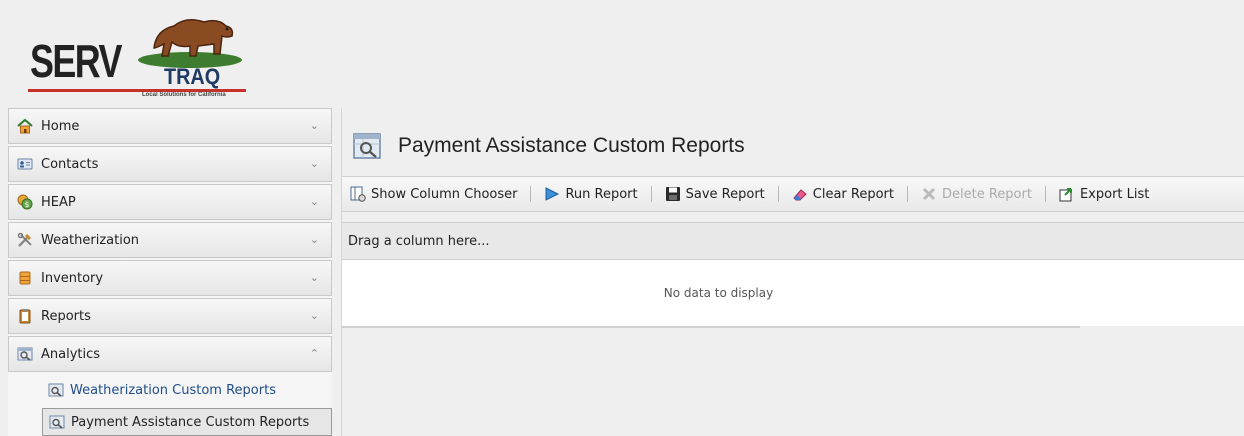 The image size is (1244, 436). I want to click on sidebar-item-analytics: Analytics ⌃, so click(170, 354).